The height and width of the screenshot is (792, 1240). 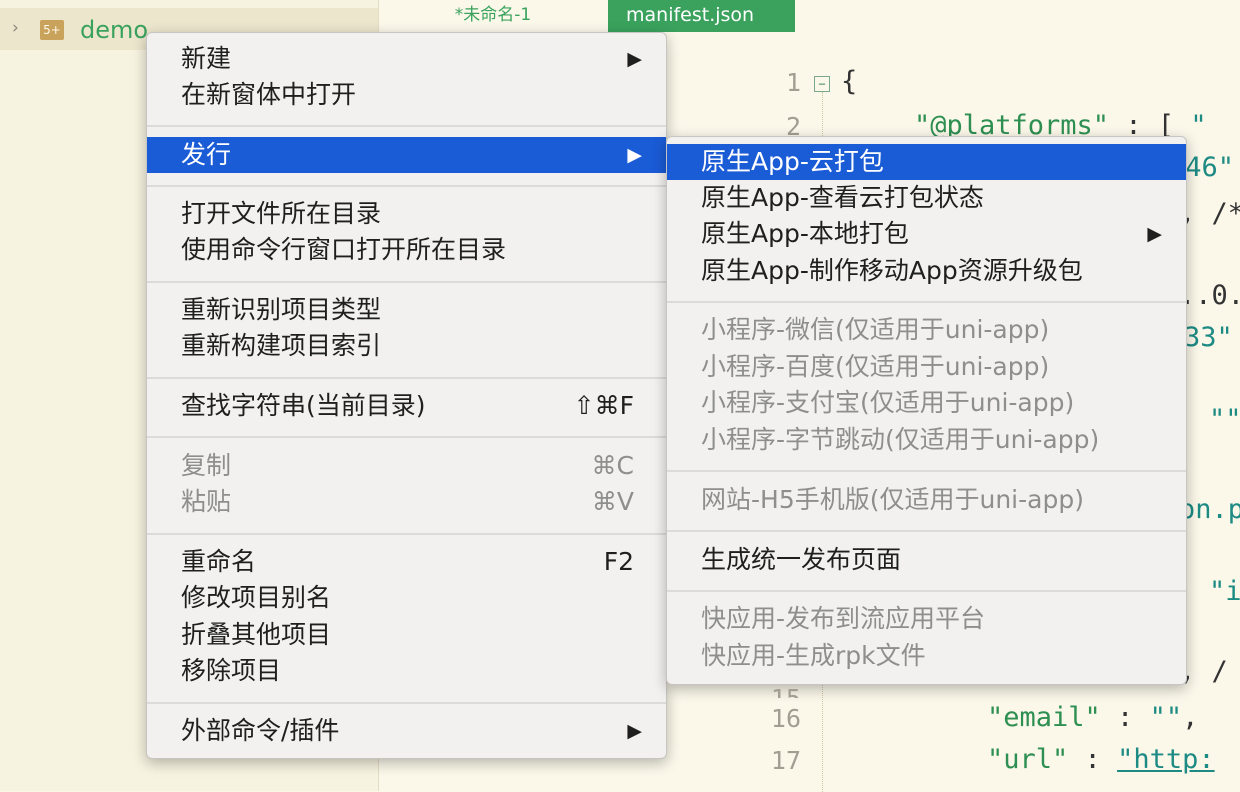 What do you see at coordinates (1093, 717) in the screenshot?
I see `code-line: "email" : "",` at bounding box center [1093, 717].